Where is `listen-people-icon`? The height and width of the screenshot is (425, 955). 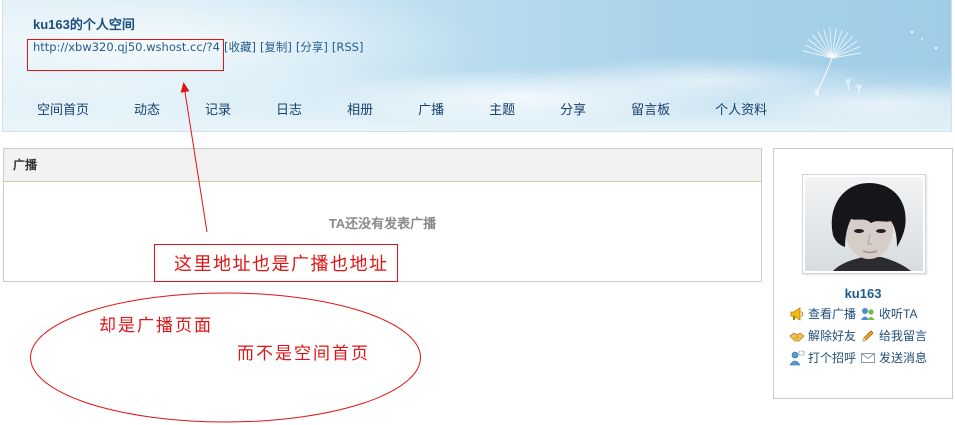
listen-people-icon is located at coordinates (868, 314).